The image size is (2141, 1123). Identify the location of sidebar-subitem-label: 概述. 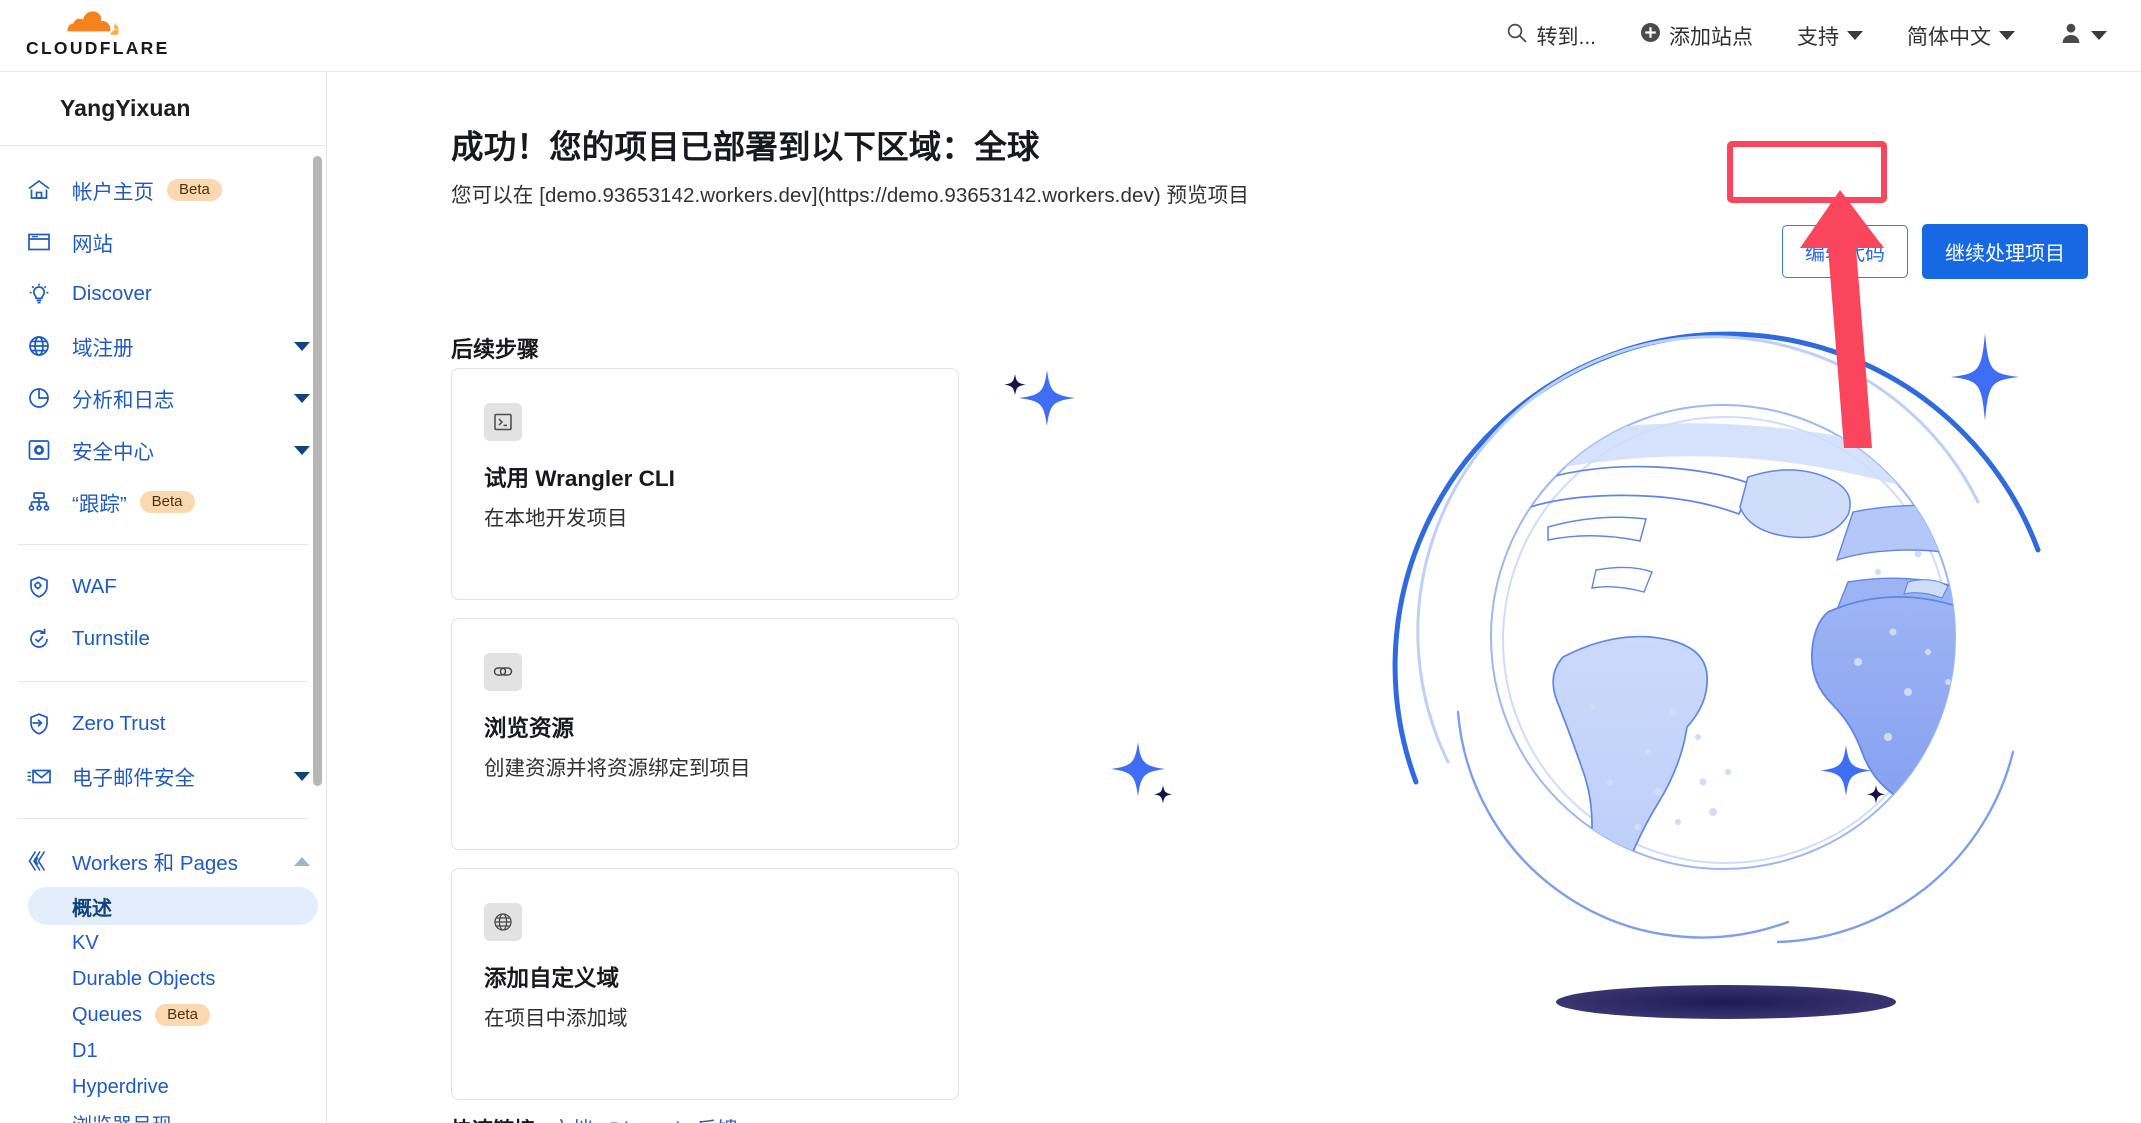
(92, 908).